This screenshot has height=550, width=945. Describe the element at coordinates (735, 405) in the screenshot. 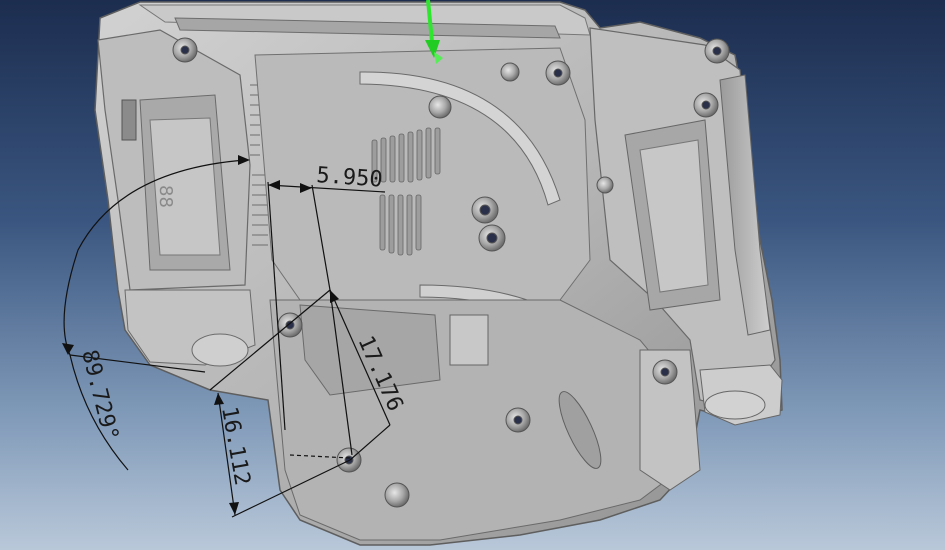

I see `right-foot` at that location.